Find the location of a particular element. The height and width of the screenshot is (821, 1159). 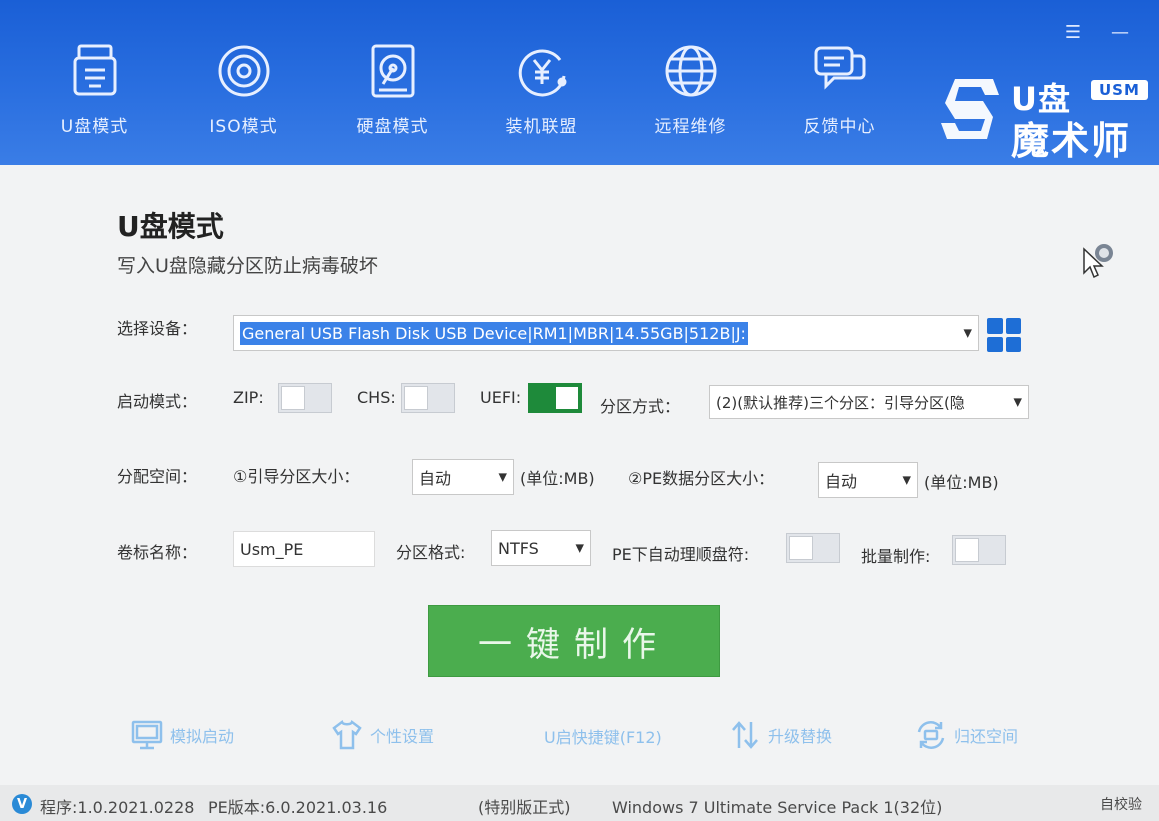

zip-toggle is located at coordinates (305, 398).